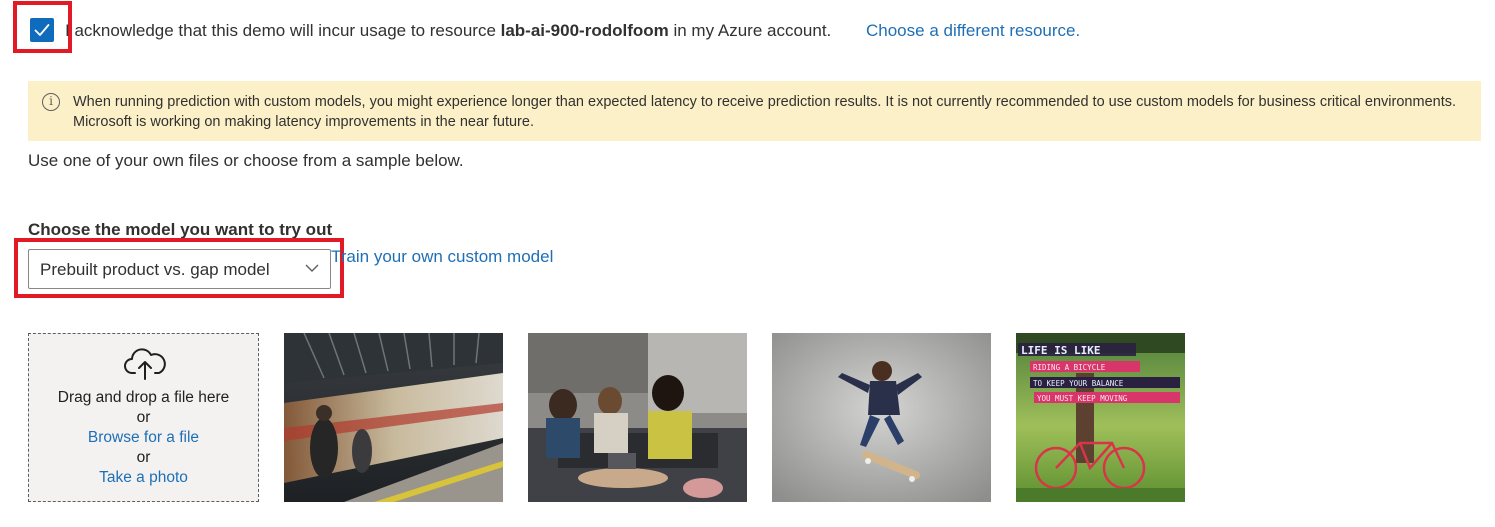 The height and width of the screenshot is (527, 1495). What do you see at coordinates (1078, 383) in the screenshot?
I see `poster-line-3: TO KEEP YOUR BALANCE` at bounding box center [1078, 383].